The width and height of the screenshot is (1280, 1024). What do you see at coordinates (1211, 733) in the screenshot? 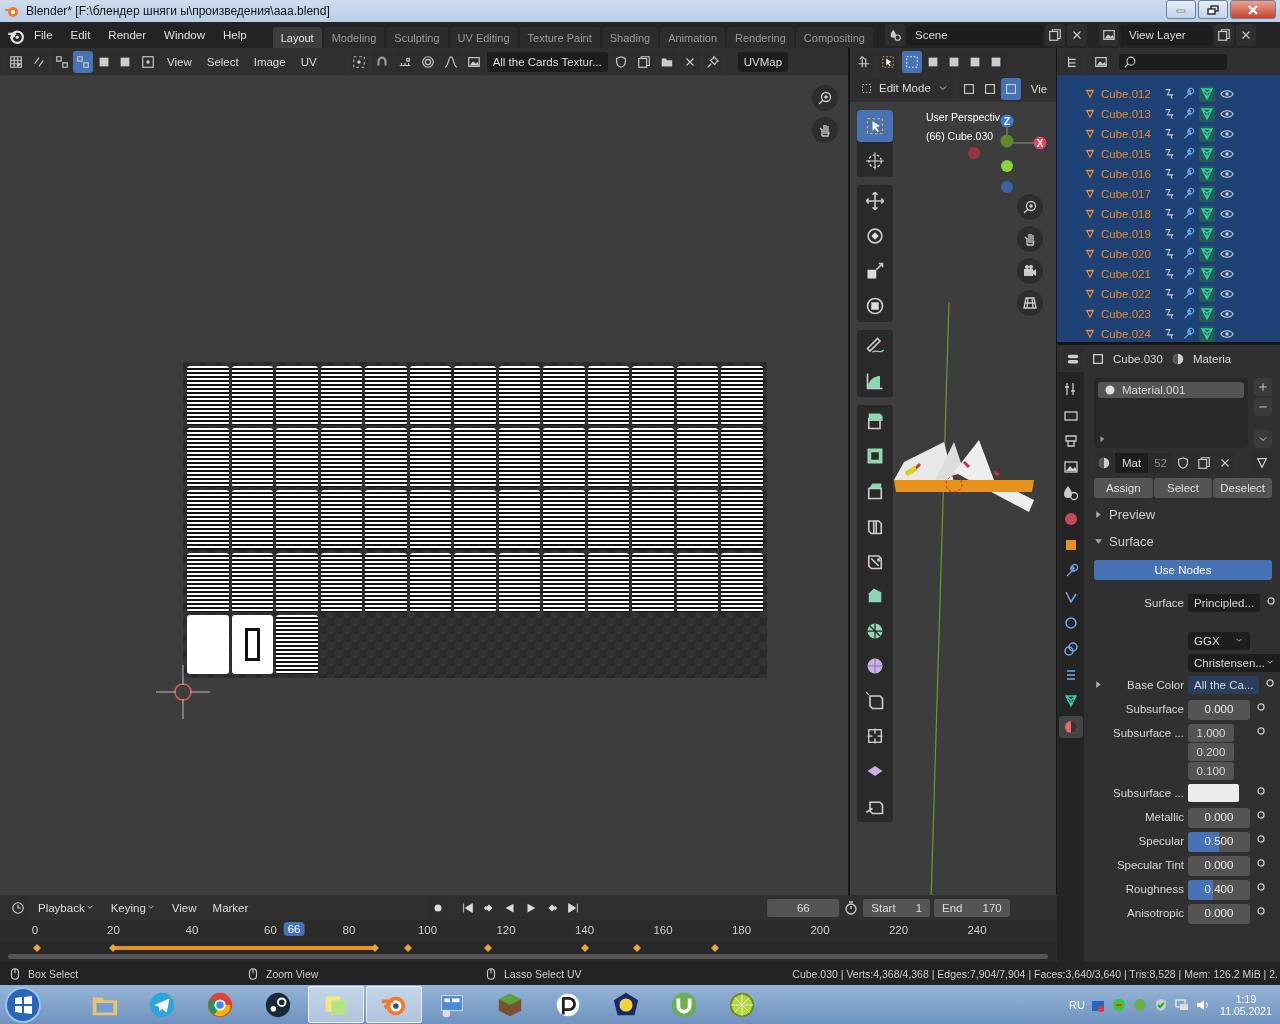
I see `number-field: 1.000` at bounding box center [1211, 733].